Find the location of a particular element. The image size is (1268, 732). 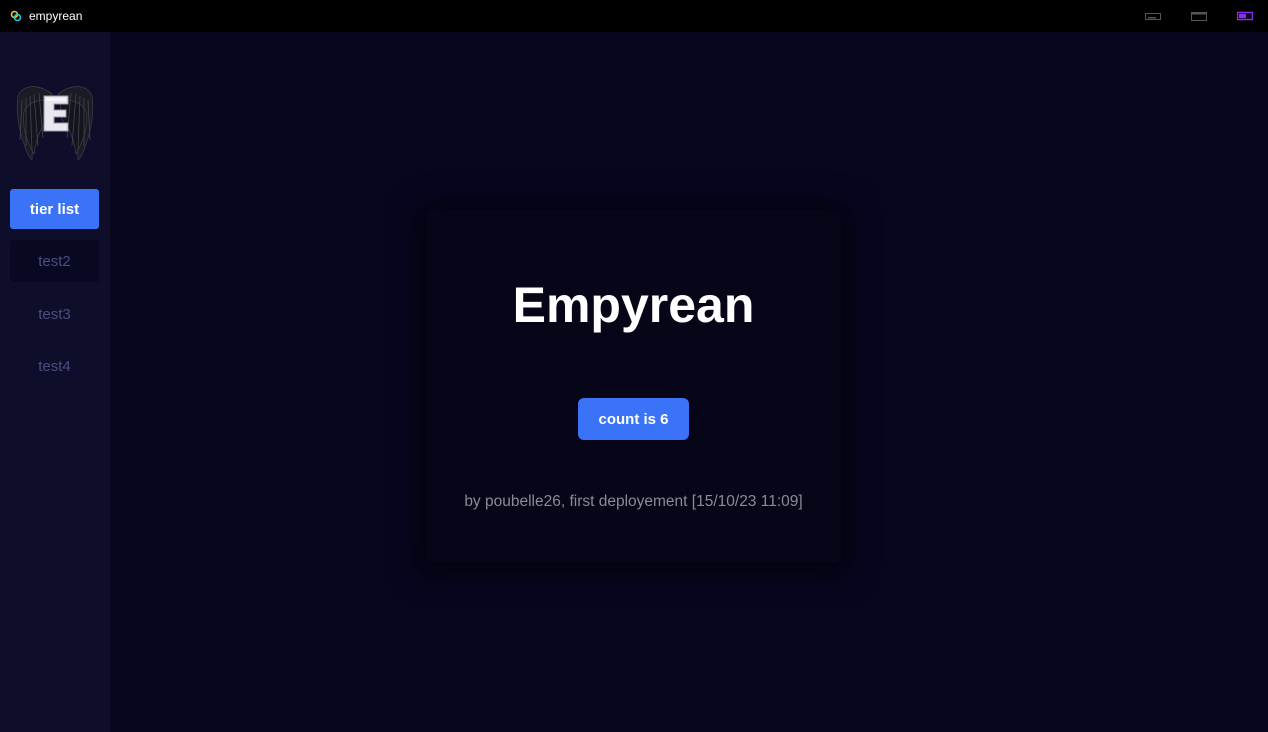

nav-item-test4: test4 is located at coordinates (54, 366).